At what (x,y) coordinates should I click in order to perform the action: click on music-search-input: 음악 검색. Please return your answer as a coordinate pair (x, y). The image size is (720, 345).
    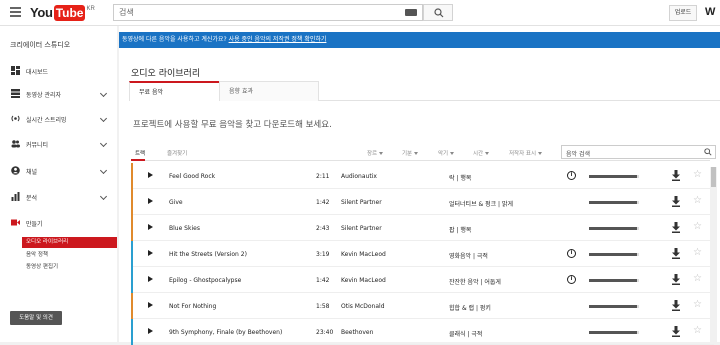
    Looking at the image, I should click on (638, 152).